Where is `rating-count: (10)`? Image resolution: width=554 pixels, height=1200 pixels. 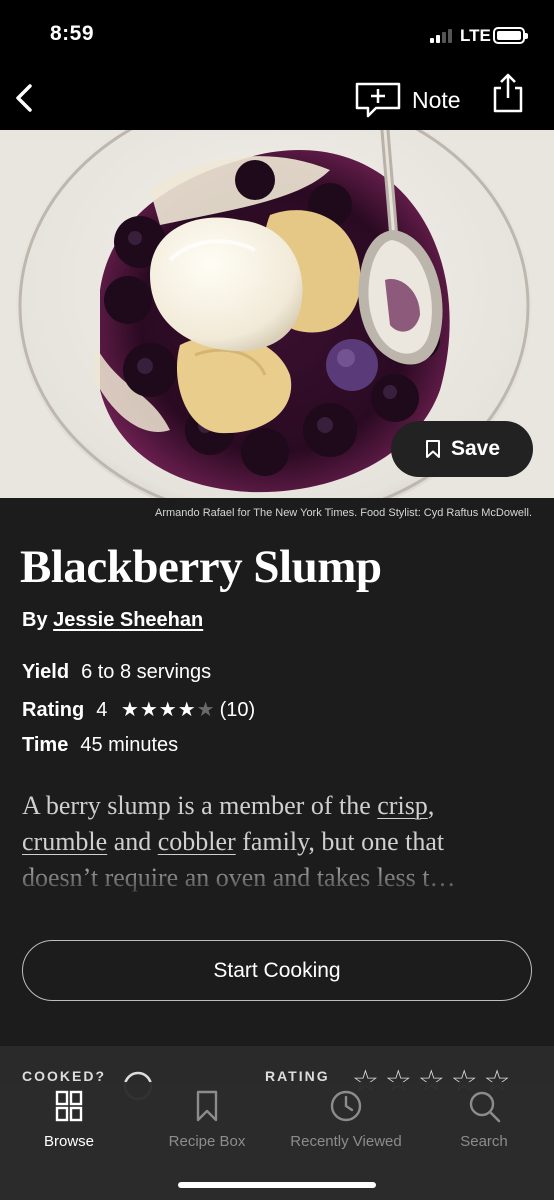 rating-count: (10) is located at coordinates (237, 710).